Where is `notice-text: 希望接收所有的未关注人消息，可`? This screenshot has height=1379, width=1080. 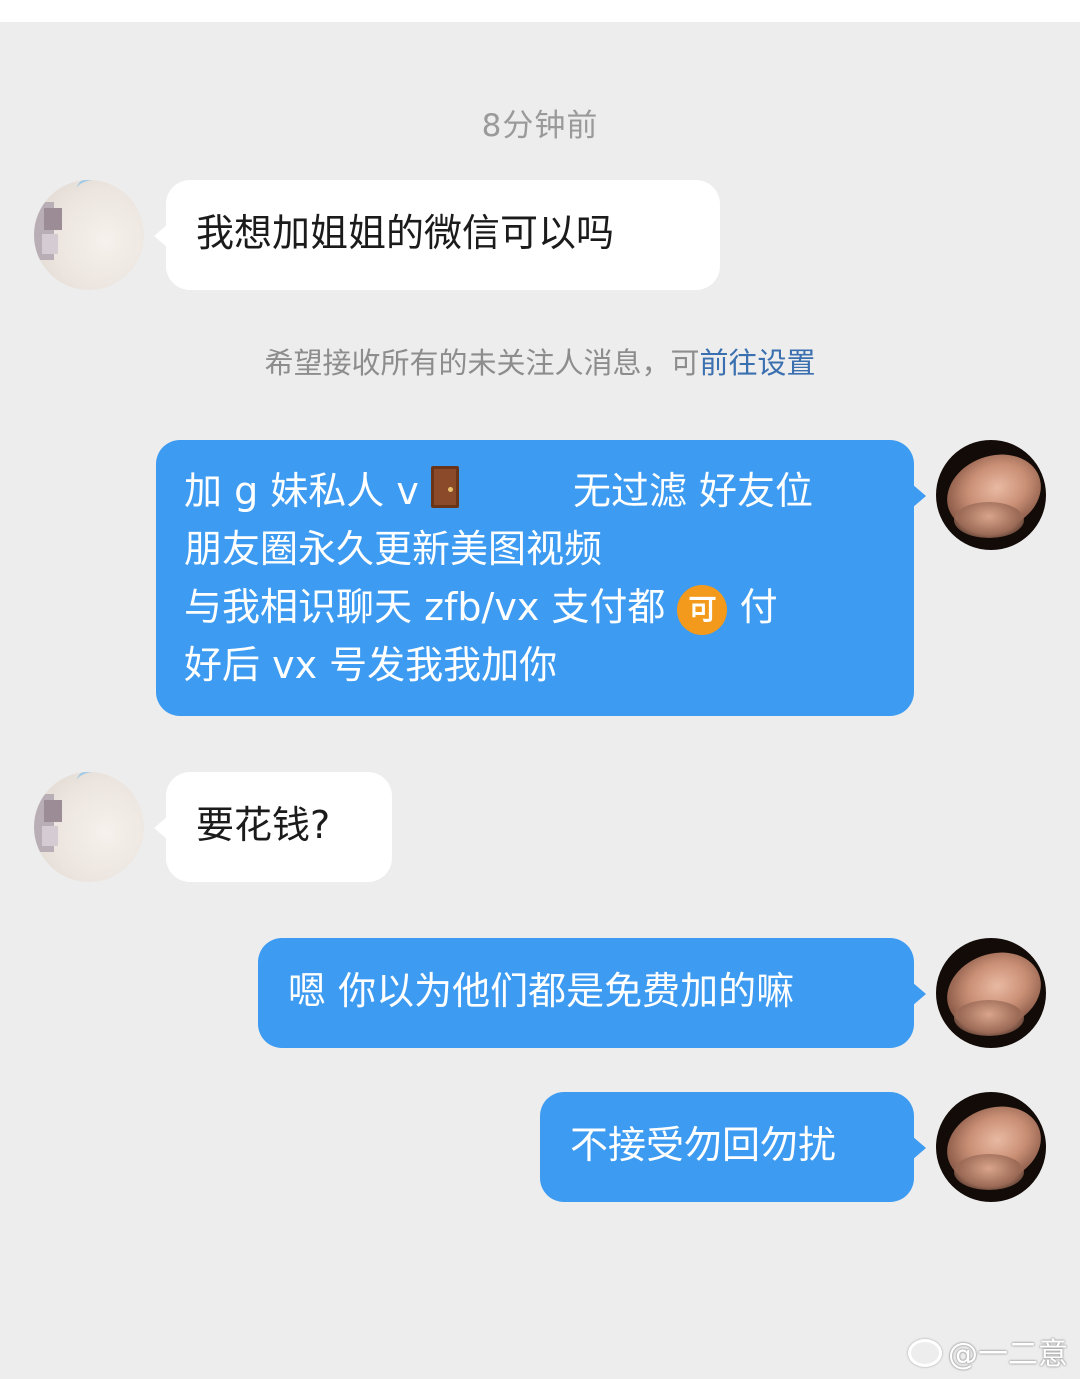 notice-text: 希望接收所有的未关注人消息，可 is located at coordinates (482, 363).